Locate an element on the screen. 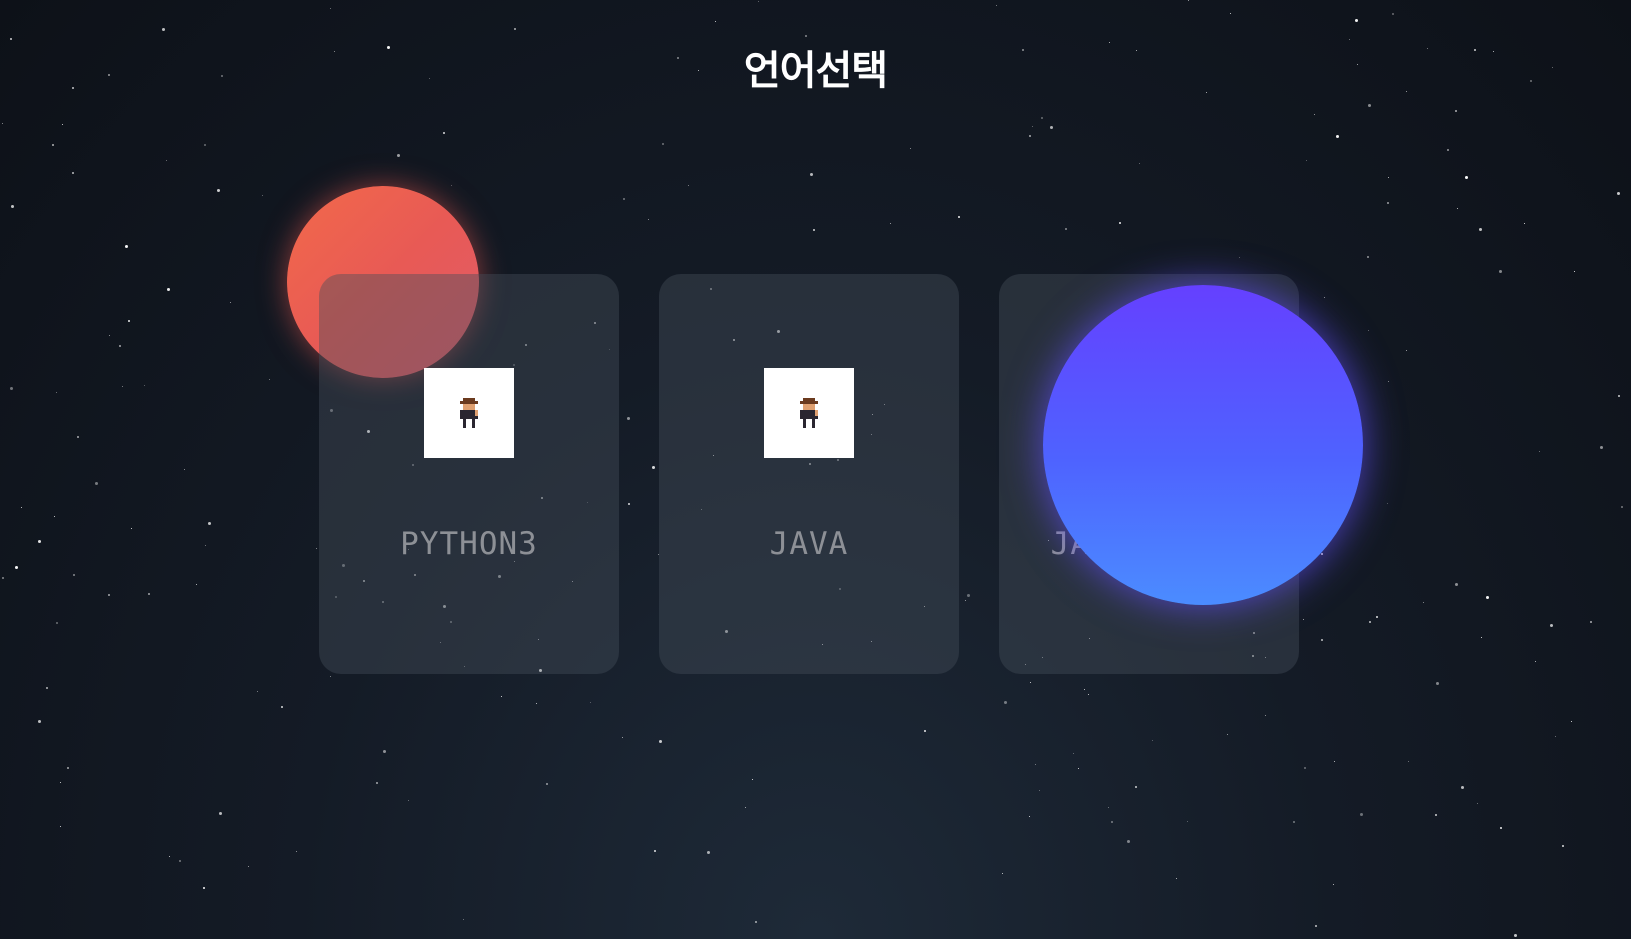 The width and height of the screenshot is (1631, 939). pixel-character-icon is located at coordinates (809, 413).